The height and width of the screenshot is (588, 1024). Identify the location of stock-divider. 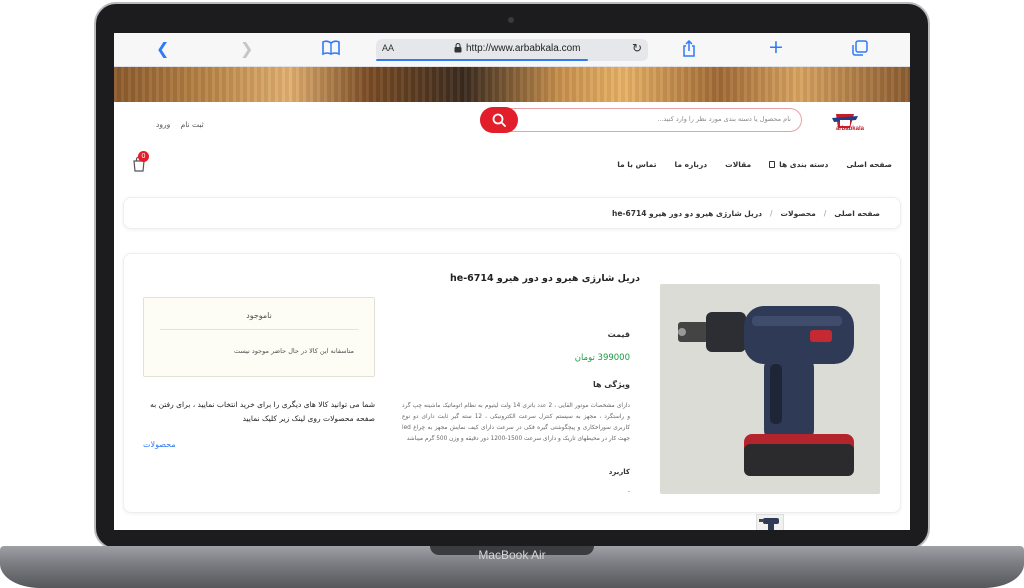
(259, 329).